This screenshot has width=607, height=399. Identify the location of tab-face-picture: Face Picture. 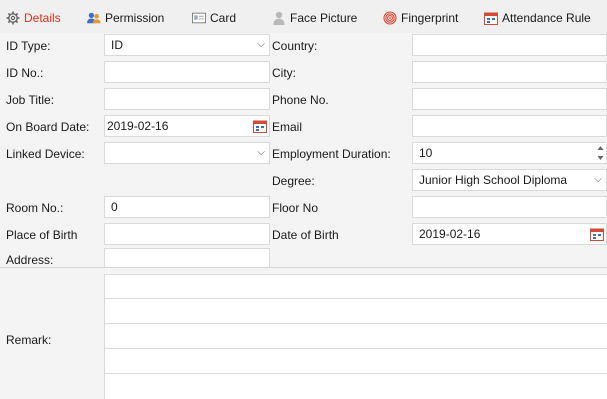
(314, 18).